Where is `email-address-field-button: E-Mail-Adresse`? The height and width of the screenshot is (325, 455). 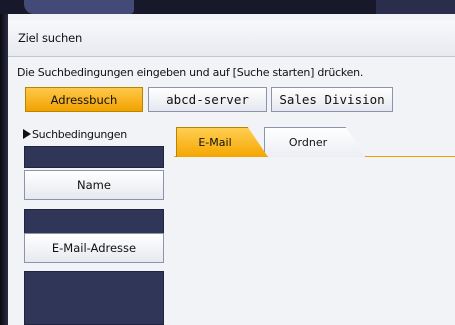 email-address-field-button: E-Mail-Adresse is located at coordinates (94, 248).